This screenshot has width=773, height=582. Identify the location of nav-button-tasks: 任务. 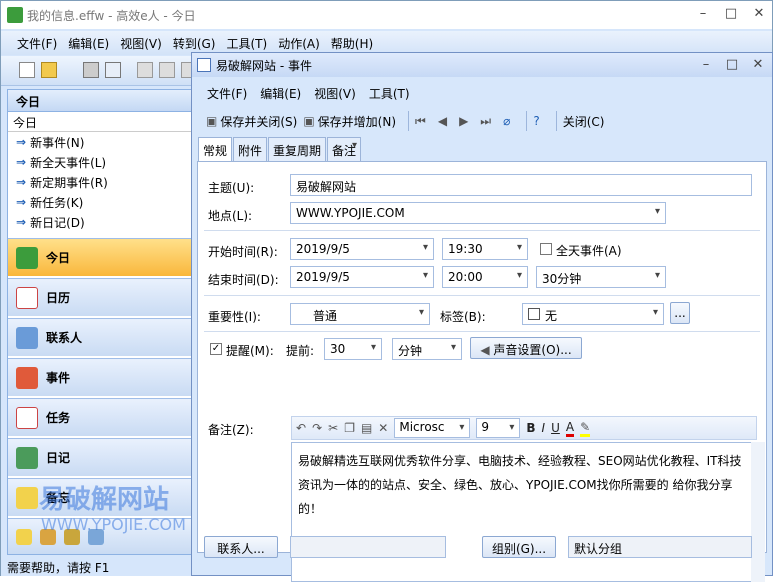
(100, 417).